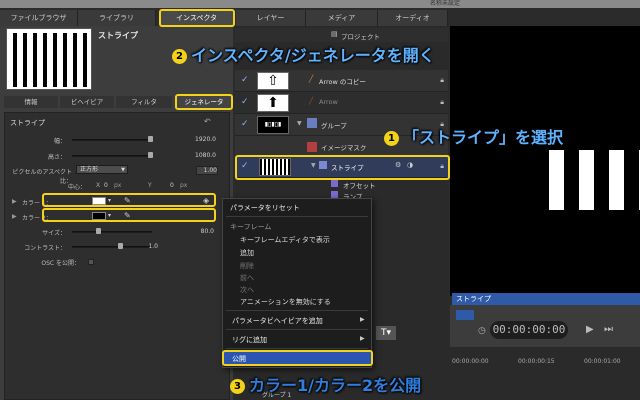  I want to click on menu-add-keyframe: 追加, so click(247, 253).